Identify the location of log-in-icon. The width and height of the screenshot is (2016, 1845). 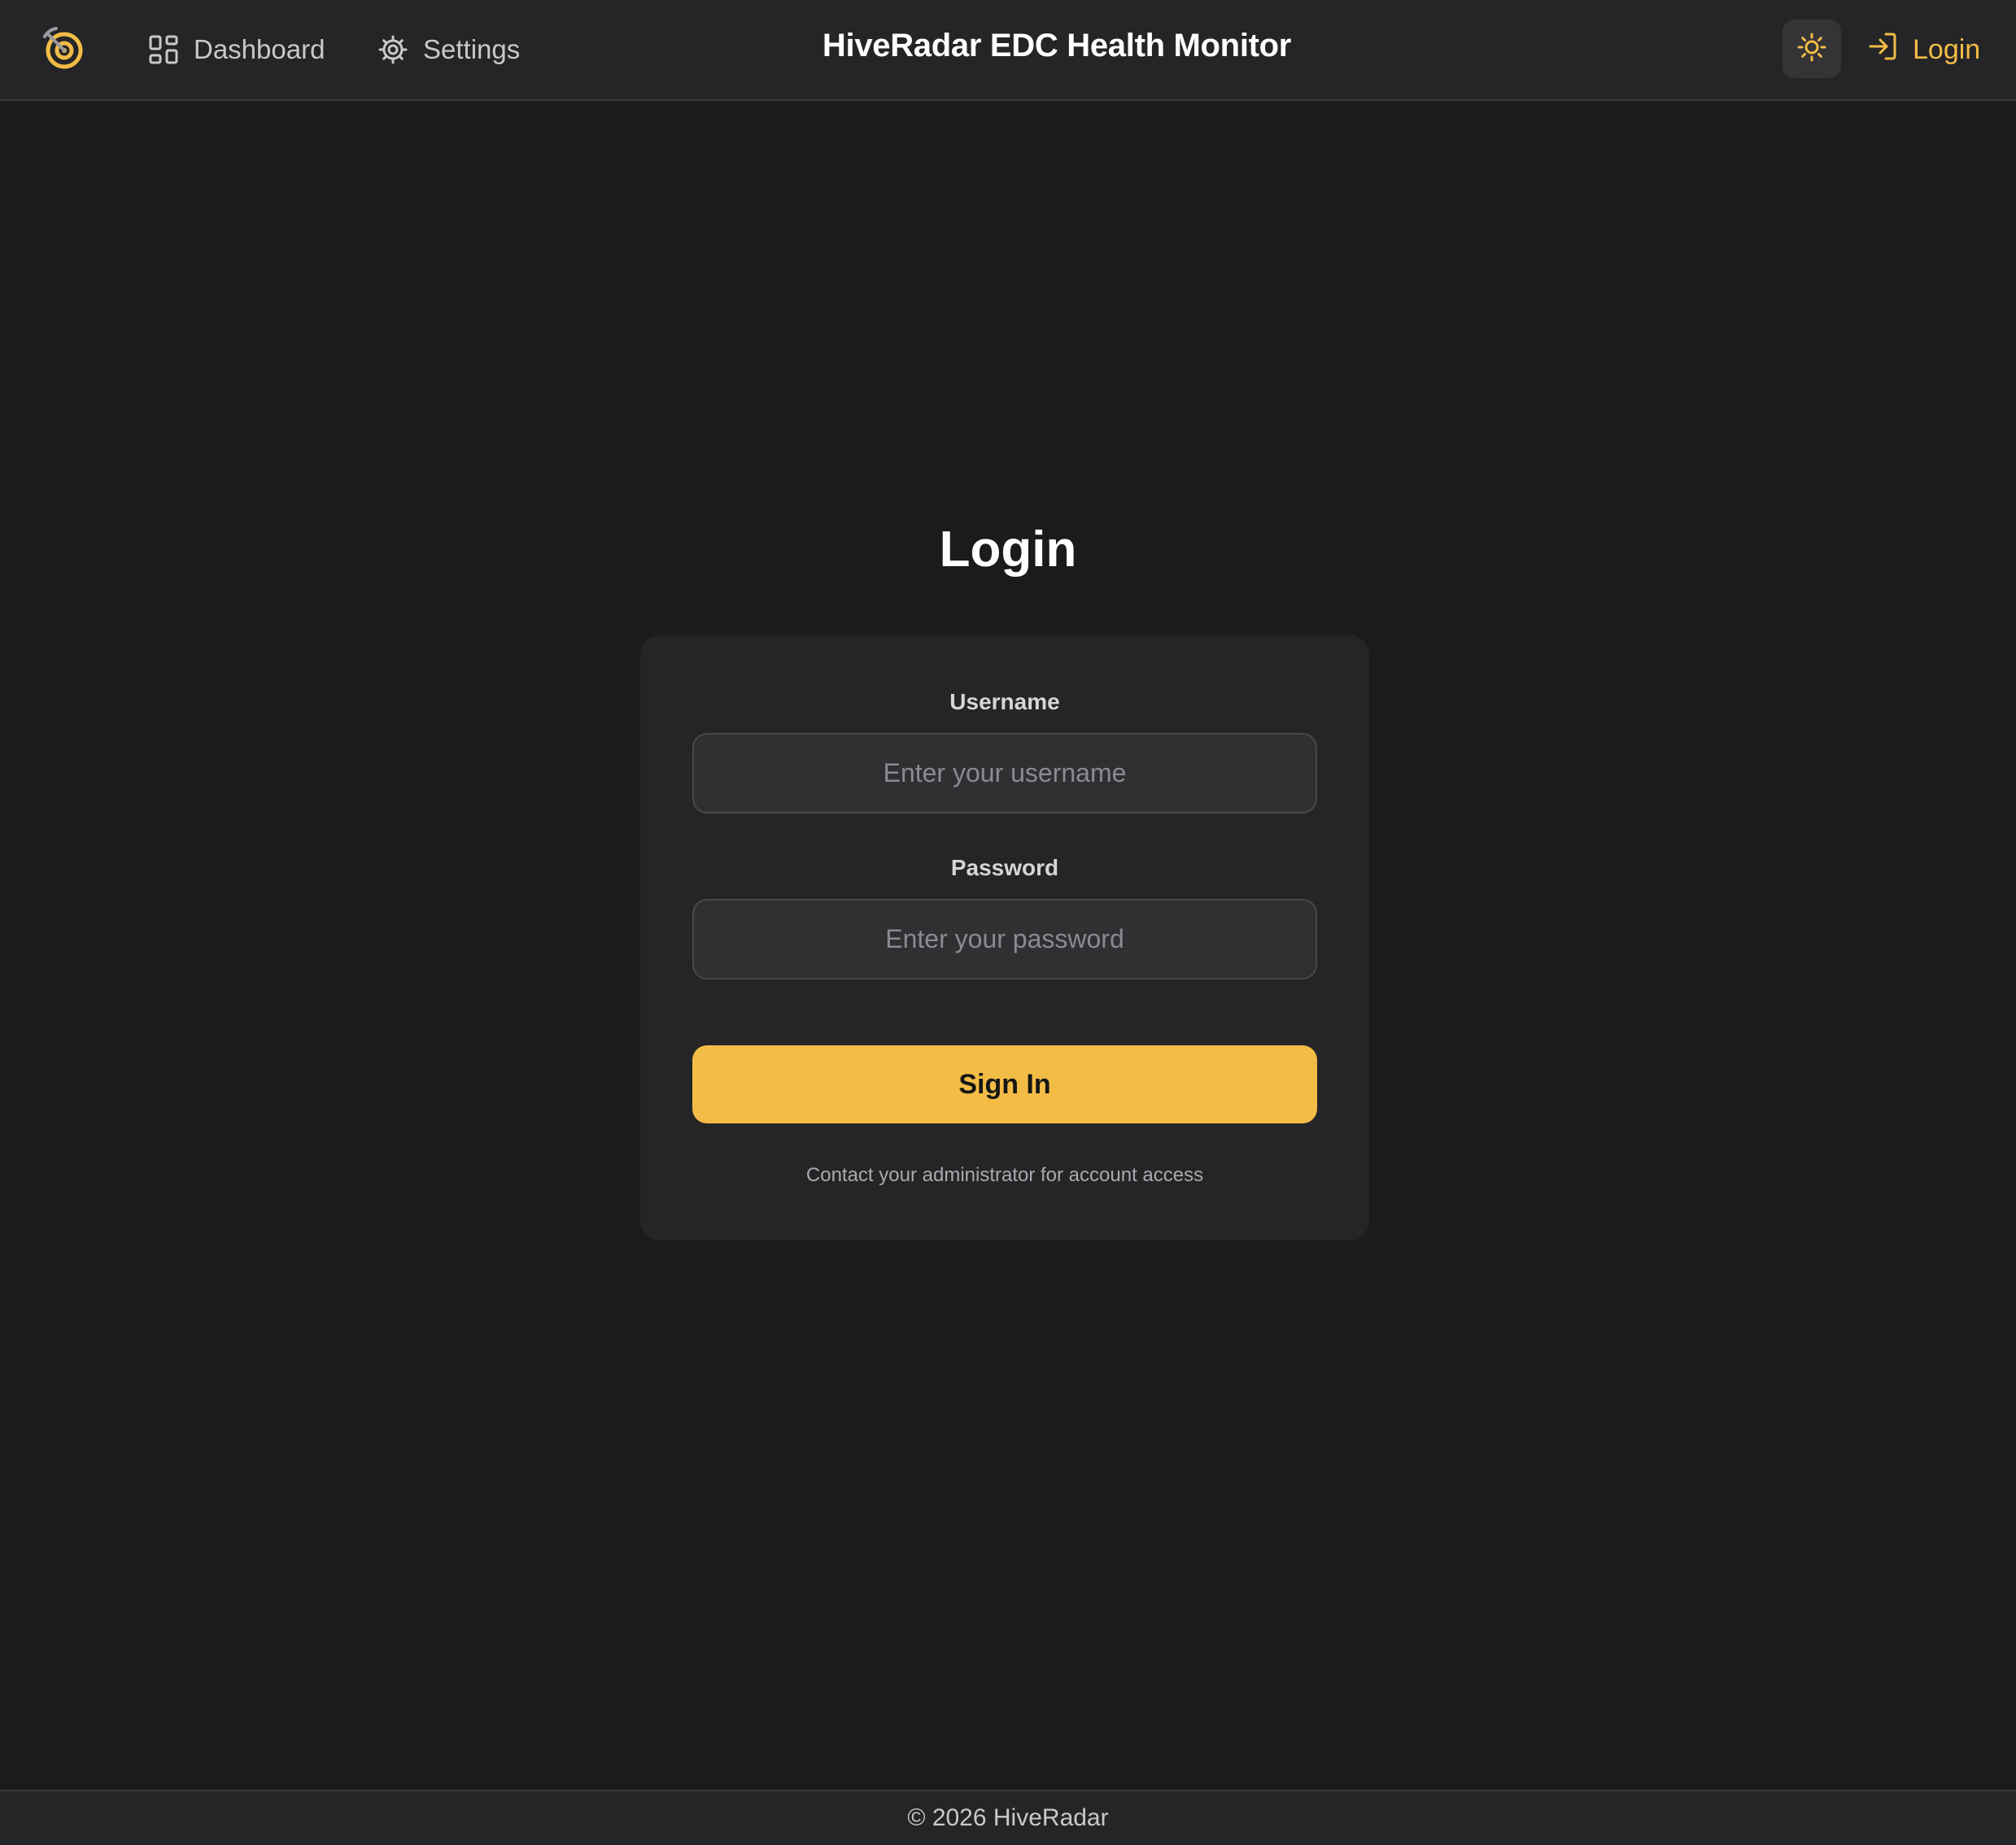
(1883, 50).